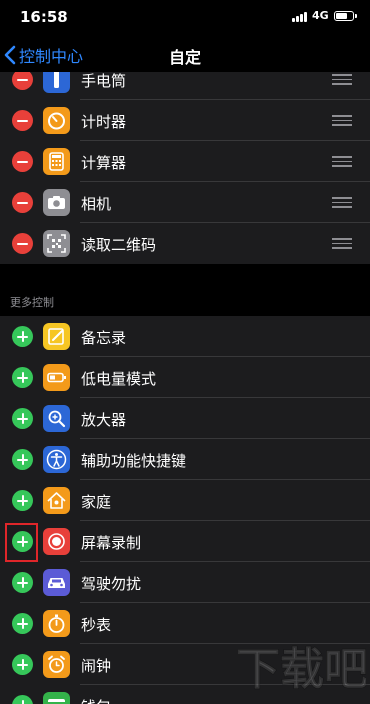 This screenshot has height=704, width=370. Describe the element at coordinates (185, 336) in the screenshot. I see `list-item-notes: 备忘录` at that location.